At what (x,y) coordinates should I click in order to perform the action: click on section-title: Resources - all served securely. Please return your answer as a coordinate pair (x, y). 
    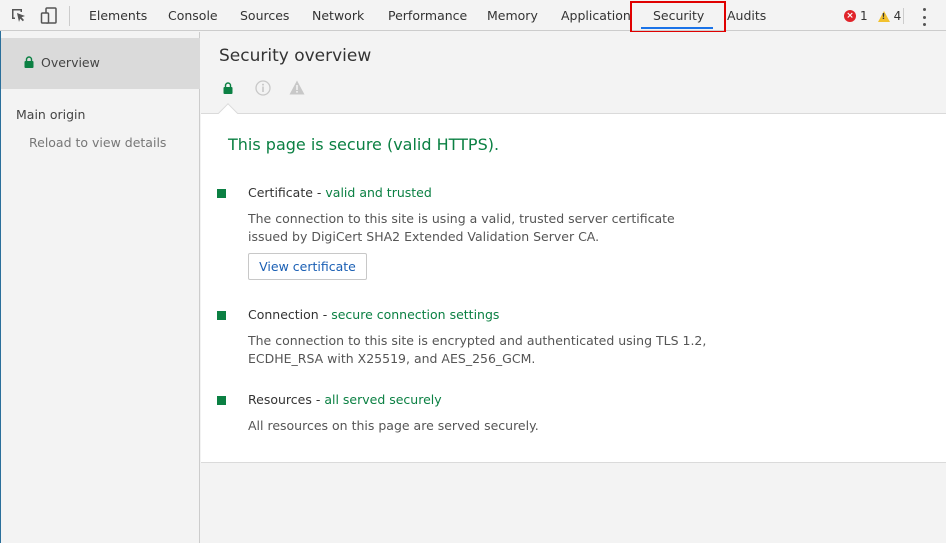
    Looking at the image, I should click on (345, 399).